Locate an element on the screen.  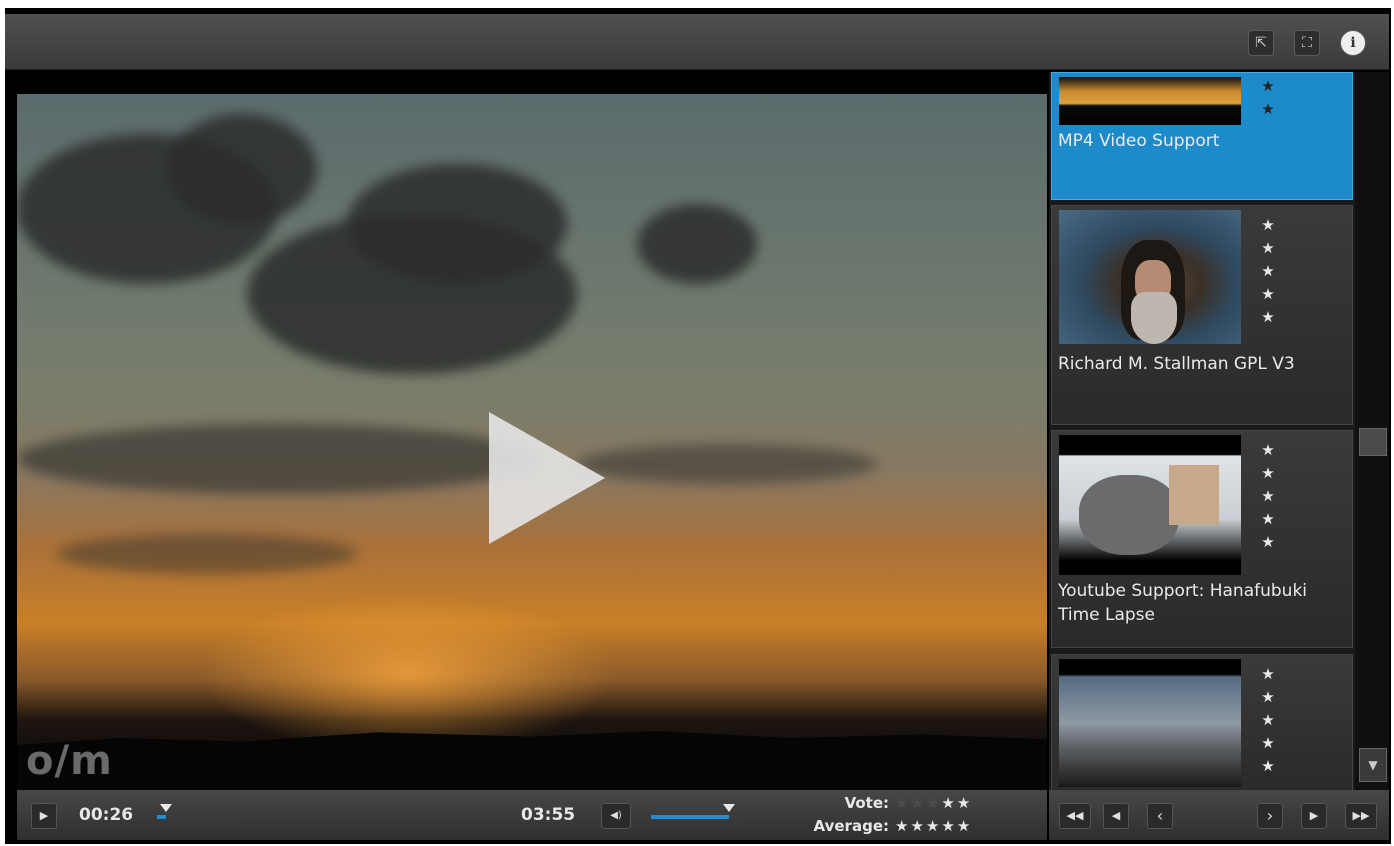
player-top-bar: ⇱ ⛶ i is located at coordinates (697, 42).